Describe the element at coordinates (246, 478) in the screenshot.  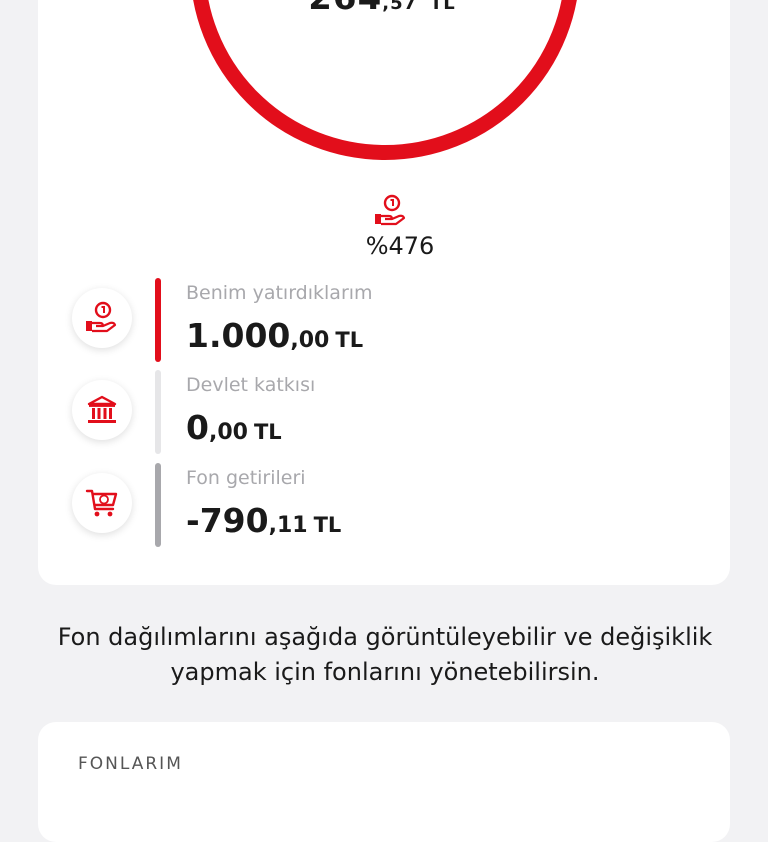
I see `fund-returns-label: Fon getirileri` at that location.